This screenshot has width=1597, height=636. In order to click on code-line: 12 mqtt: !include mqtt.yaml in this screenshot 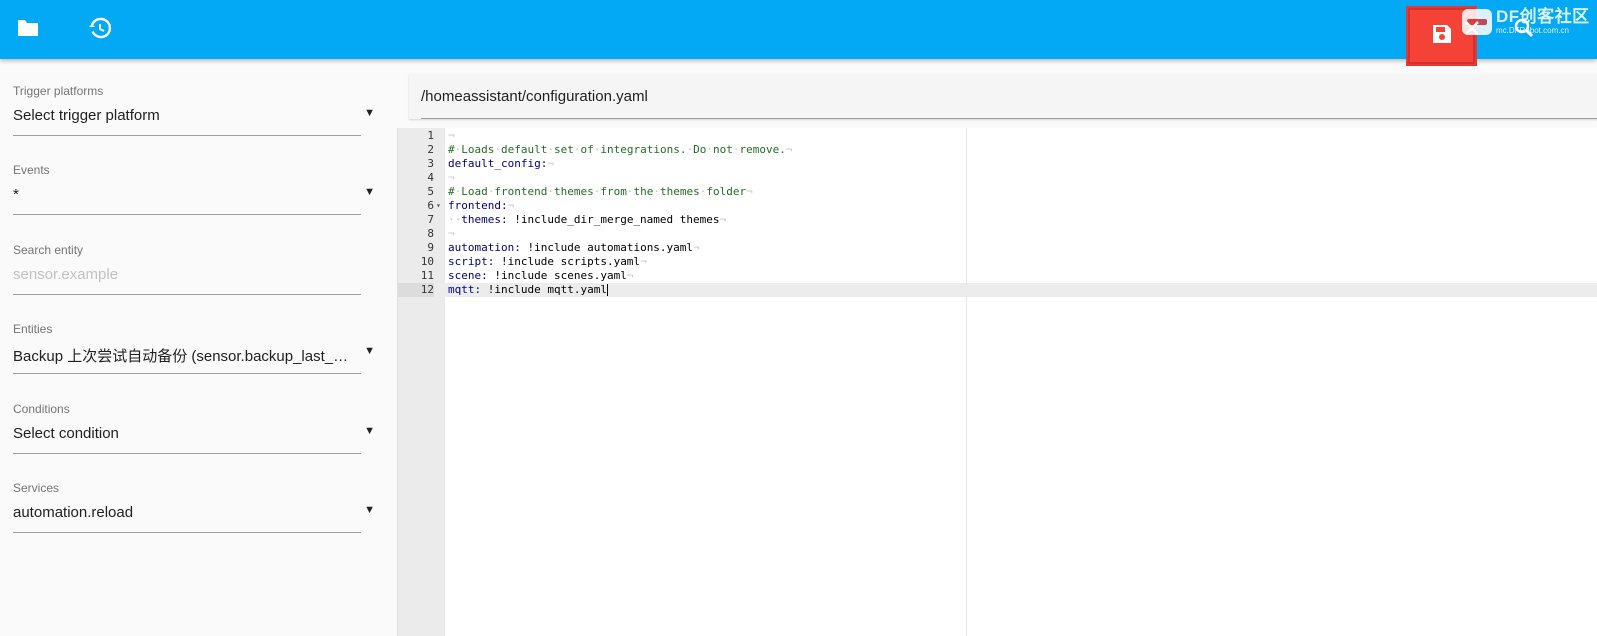, I will do `click(997, 290)`.